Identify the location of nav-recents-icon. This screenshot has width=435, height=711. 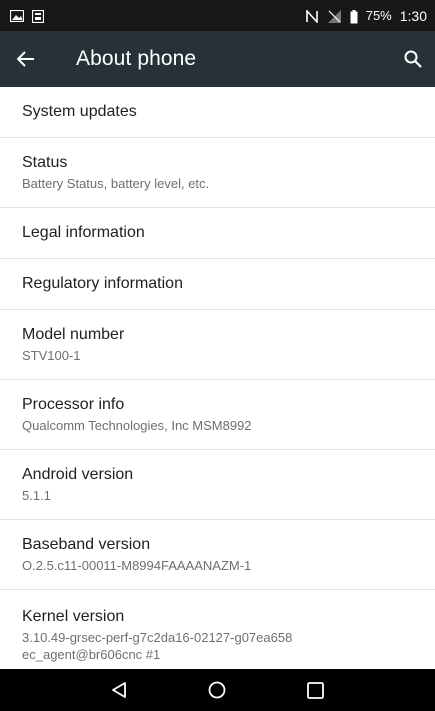
(316, 690).